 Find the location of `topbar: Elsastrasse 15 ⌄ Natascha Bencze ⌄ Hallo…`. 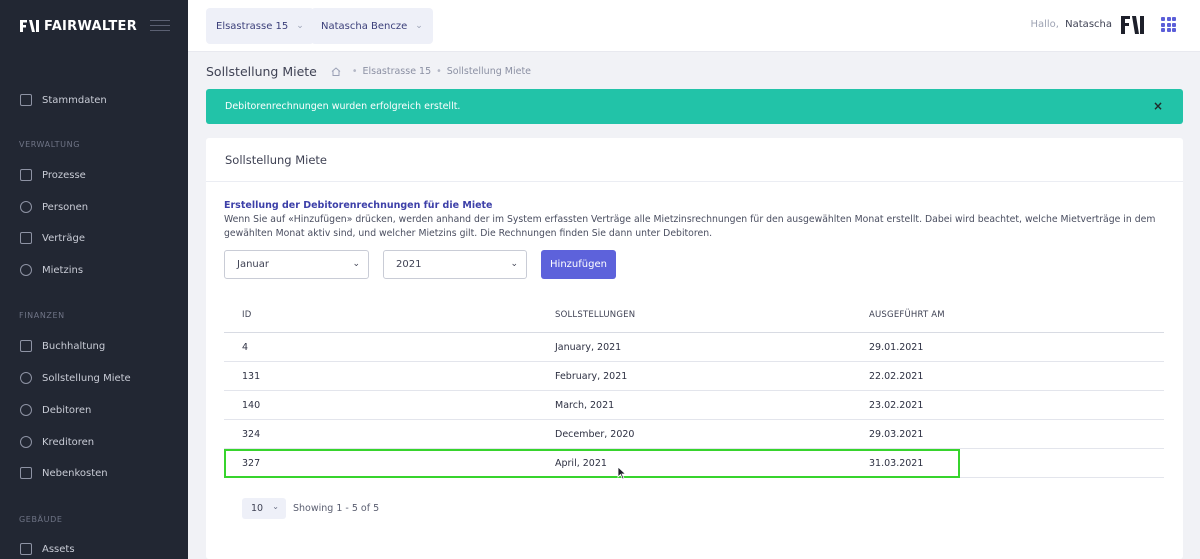

topbar: Elsastrasse 15 ⌄ Natascha Bencze ⌄ Hallo… is located at coordinates (694, 26).